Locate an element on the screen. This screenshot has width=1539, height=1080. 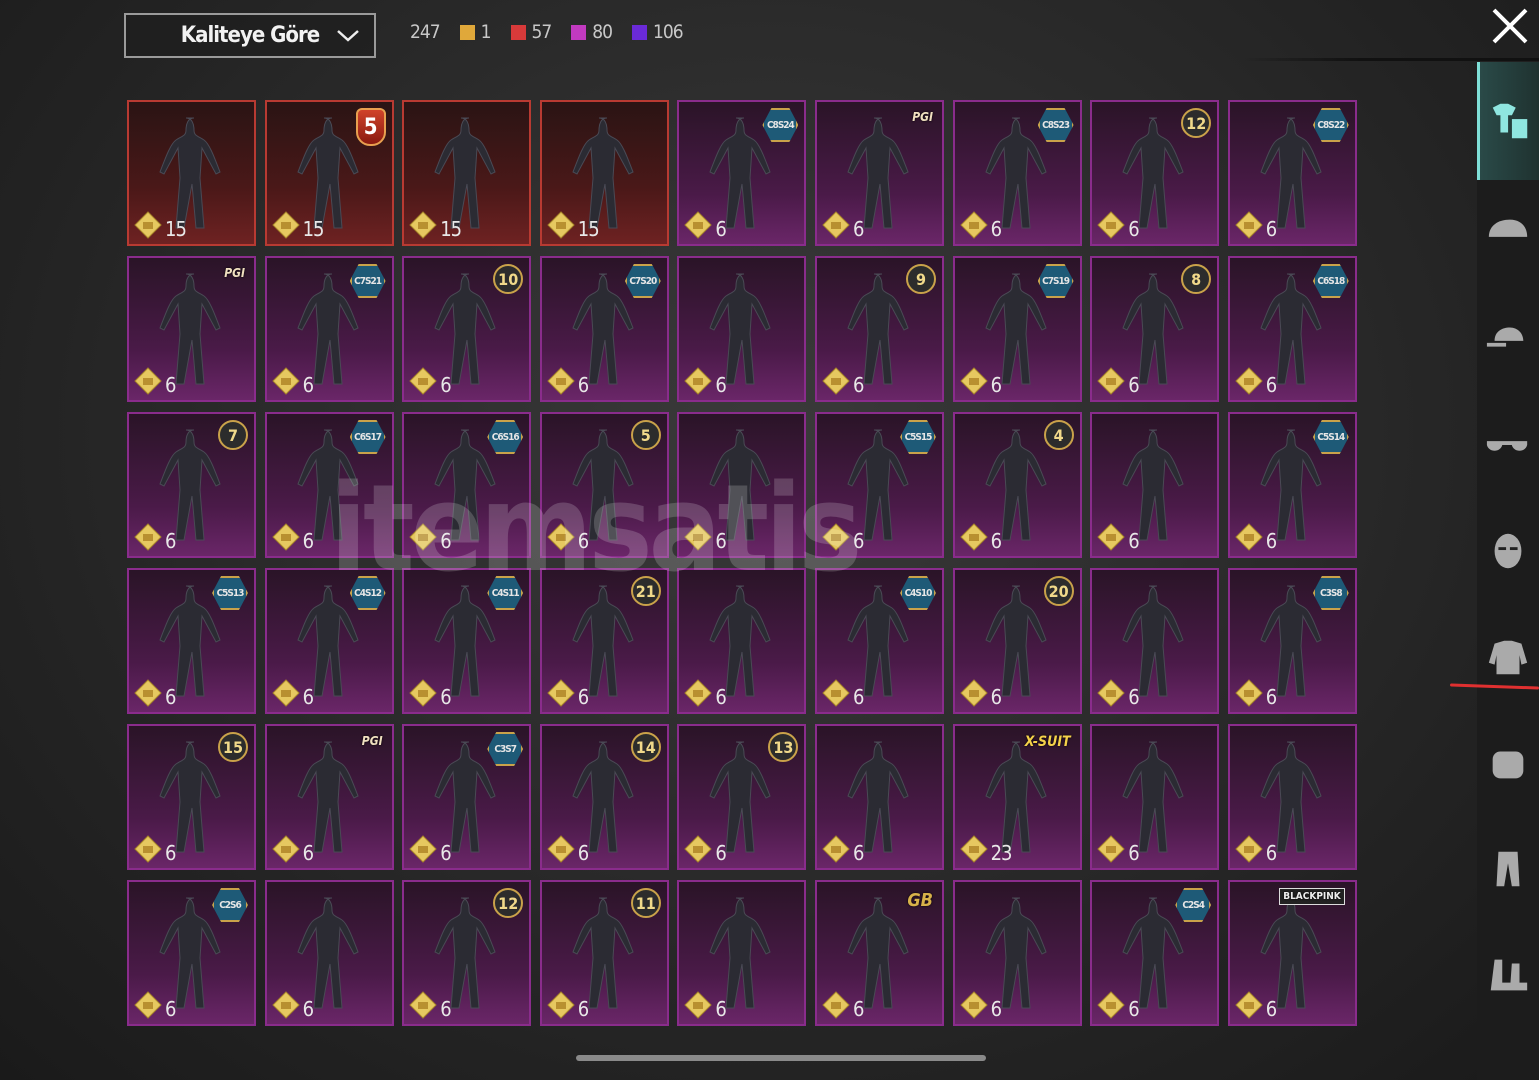
sidebar-tab-shoes is located at coordinates (1508, 975).